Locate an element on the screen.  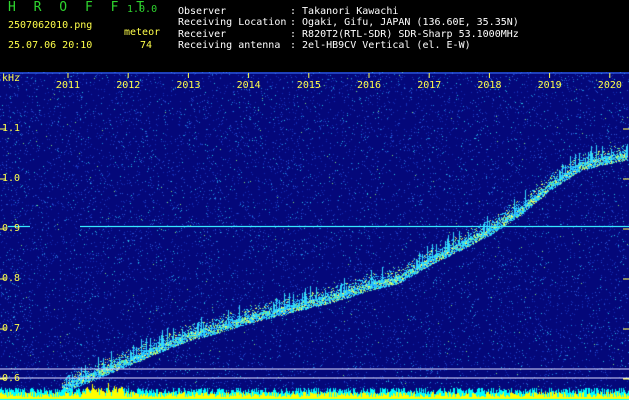
x-tick-label: 2014 is located at coordinates (248, 85).